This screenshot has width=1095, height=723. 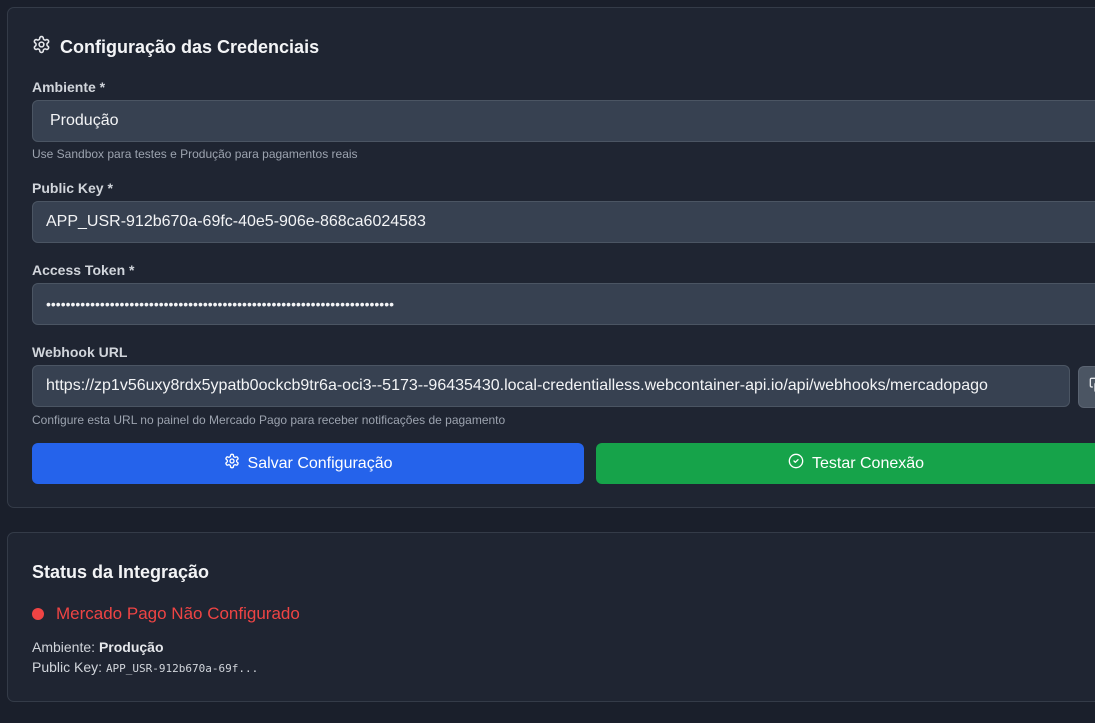 What do you see at coordinates (1086, 387) in the screenshot?
I see `copy-webhook-button` at bounding box center [1086, 387].